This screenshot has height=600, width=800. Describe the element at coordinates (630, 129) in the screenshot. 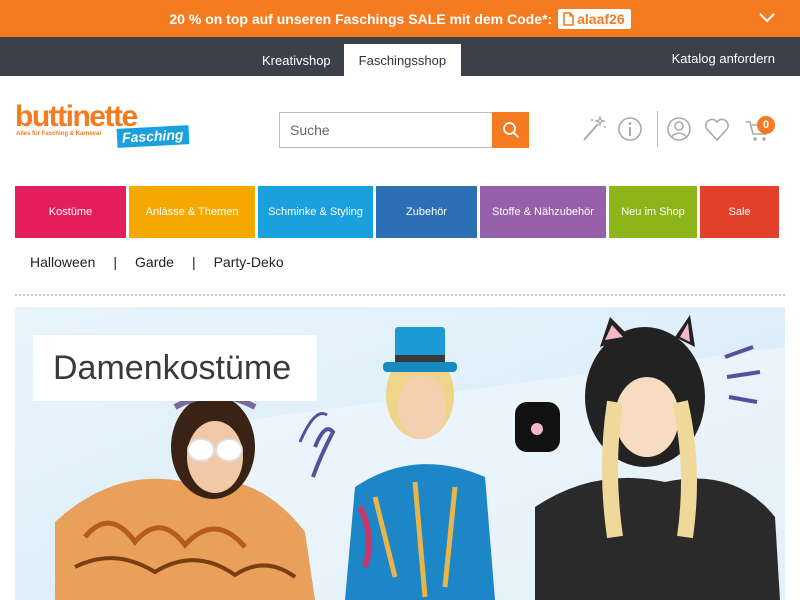

I see `info-icon` at that location.